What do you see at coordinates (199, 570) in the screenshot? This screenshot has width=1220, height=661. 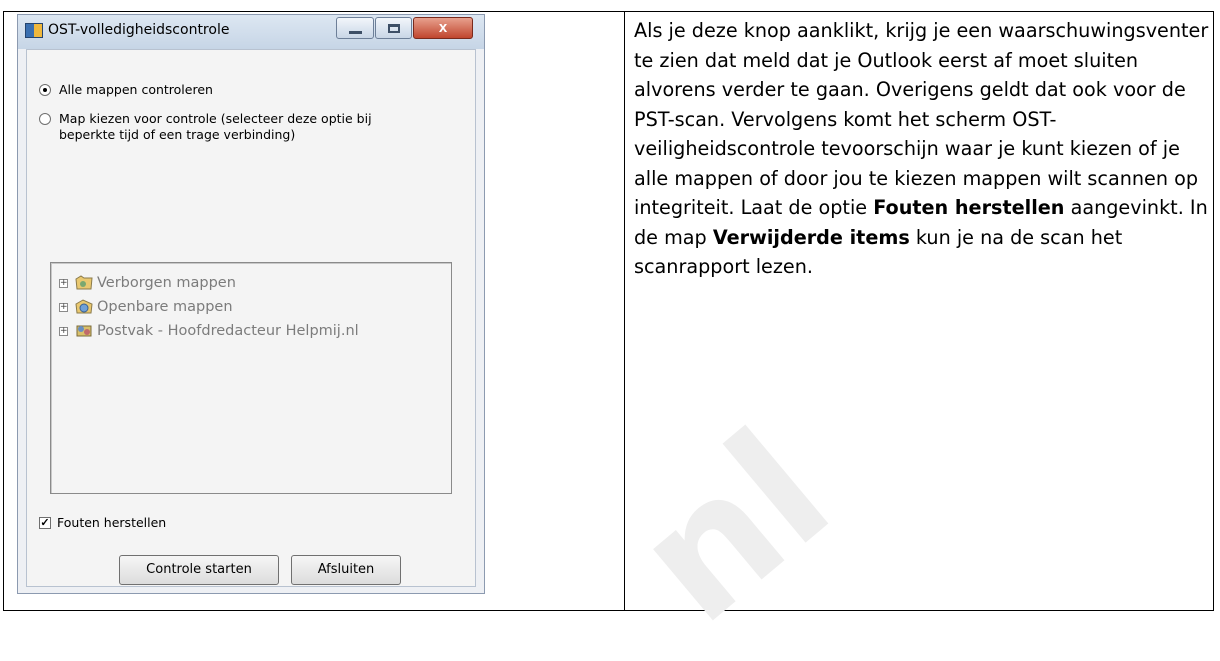 I see `start-check-button: Controle starten` at bounding box center [199, 570].